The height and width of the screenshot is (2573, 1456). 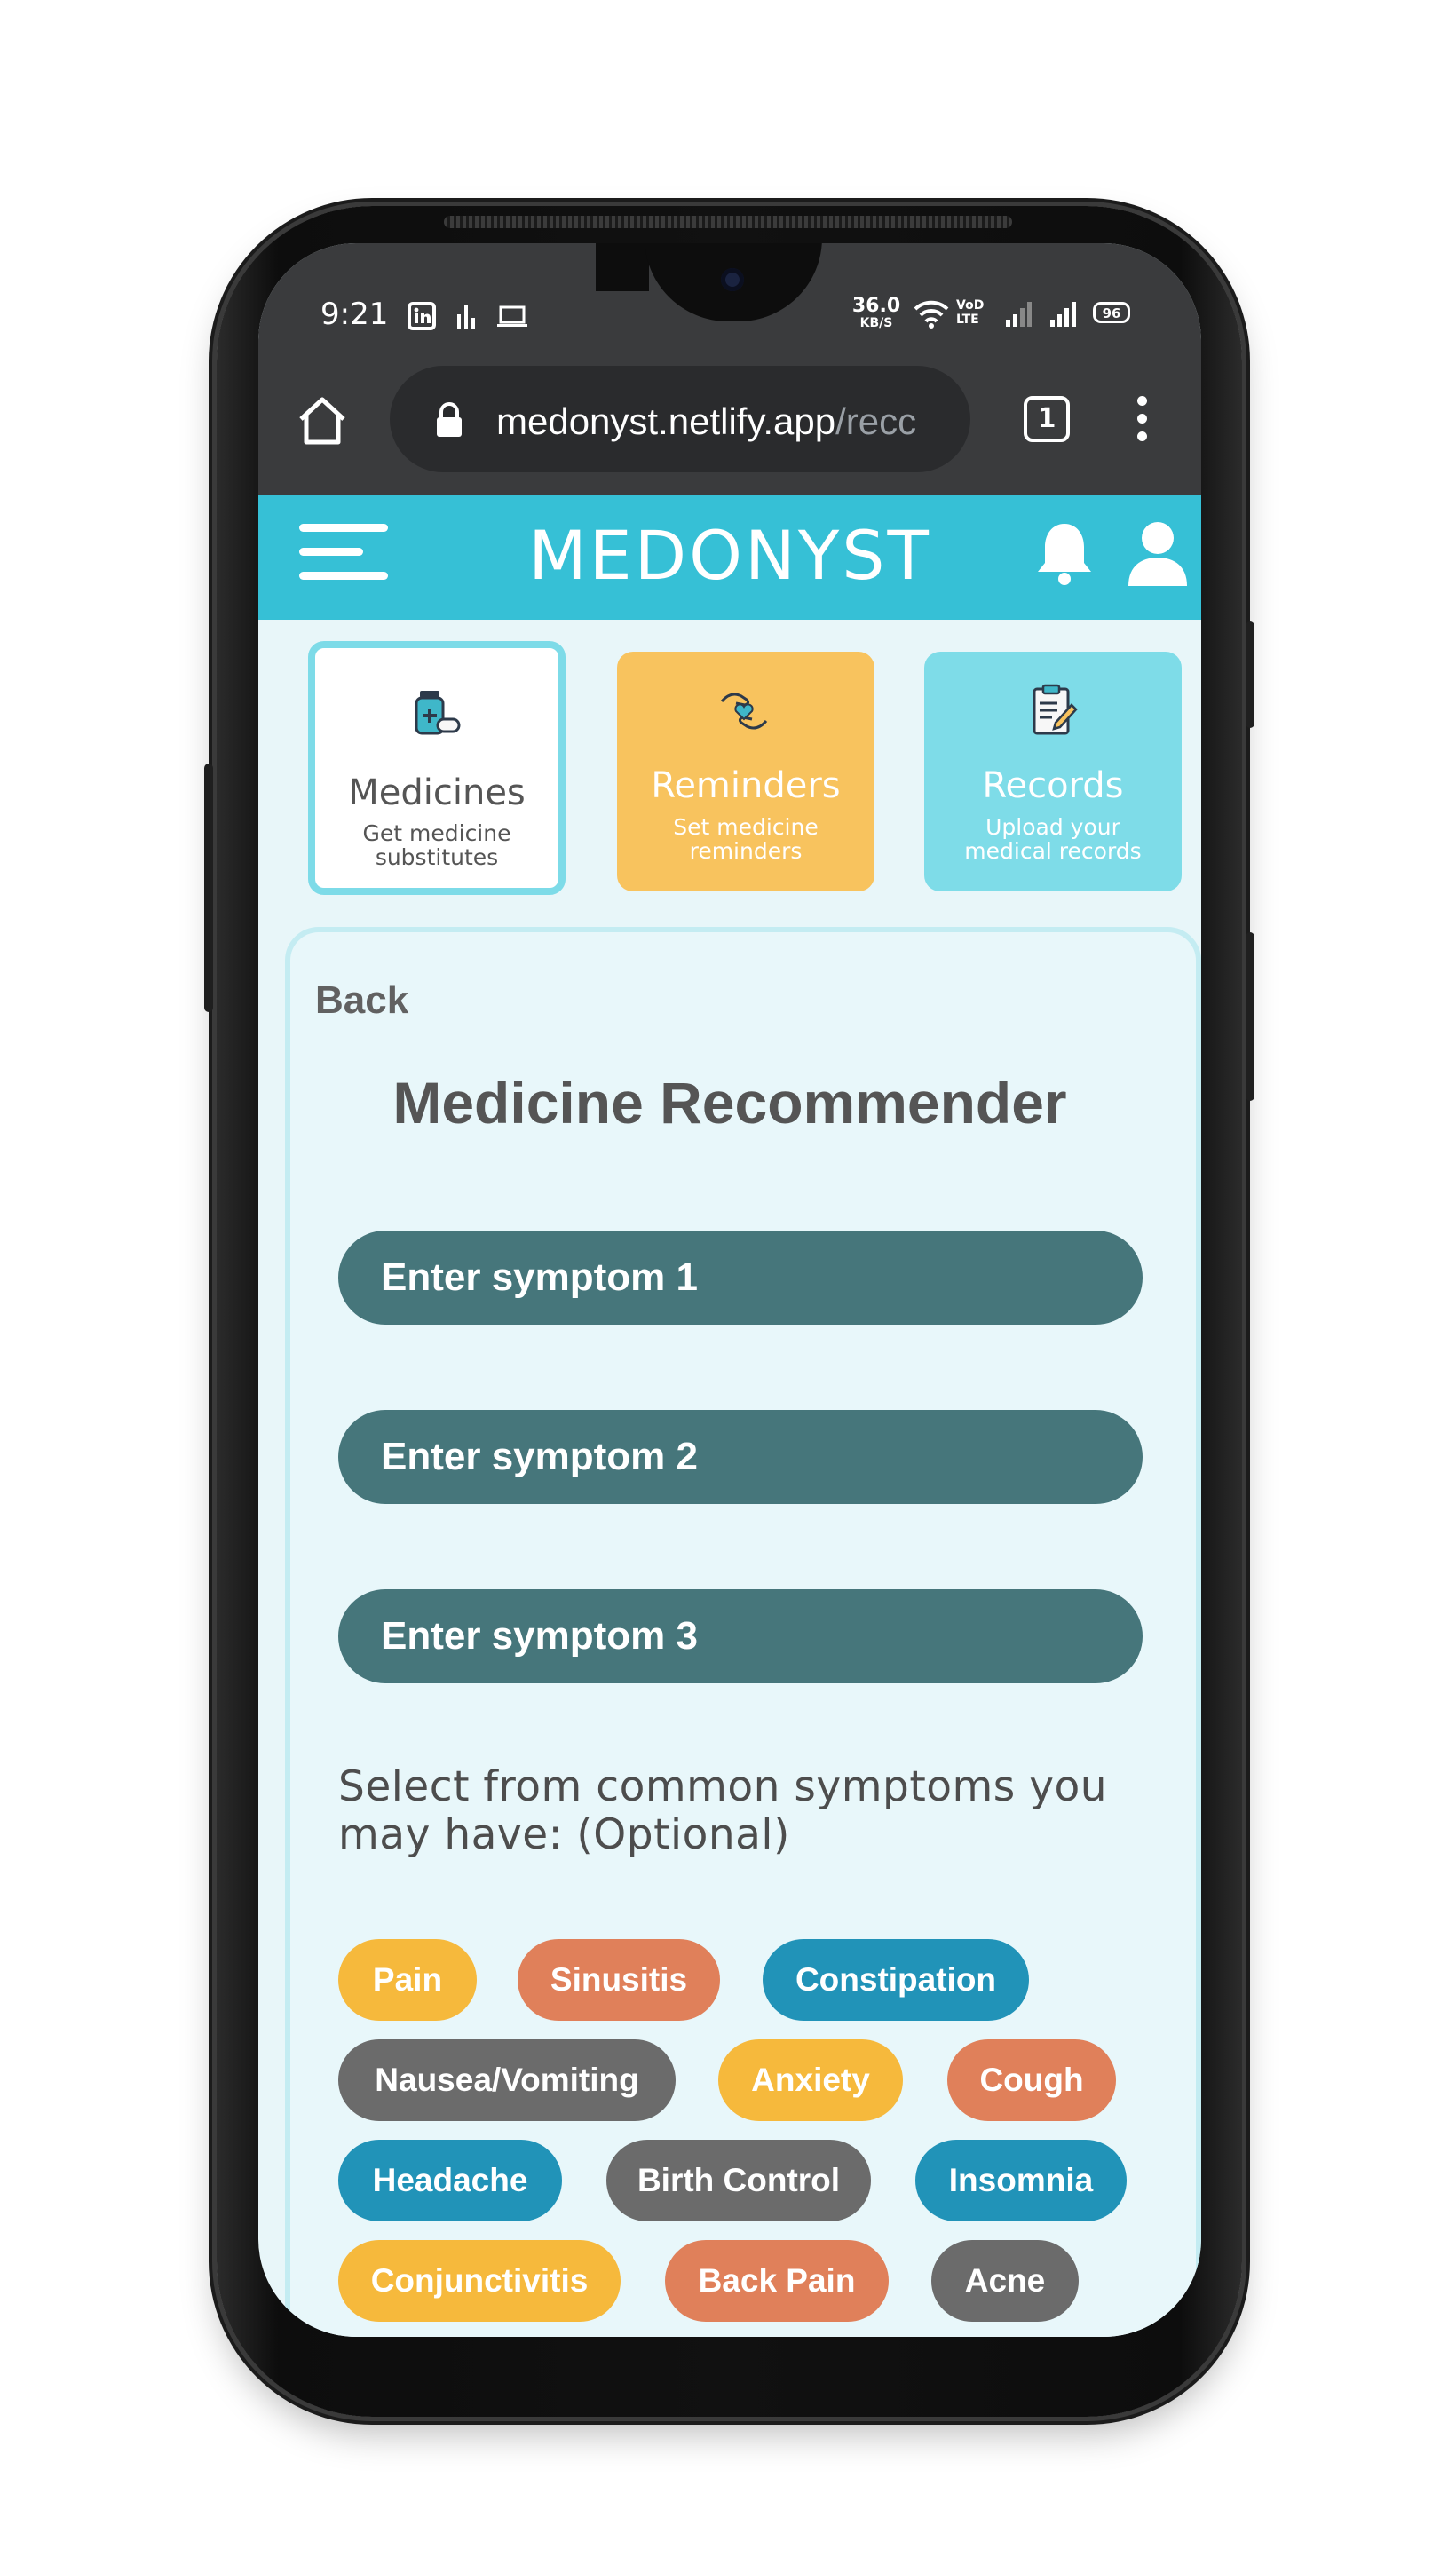 I want to click on url-text: medonyst.netlify.app/recc, so click(x=706, y=422).